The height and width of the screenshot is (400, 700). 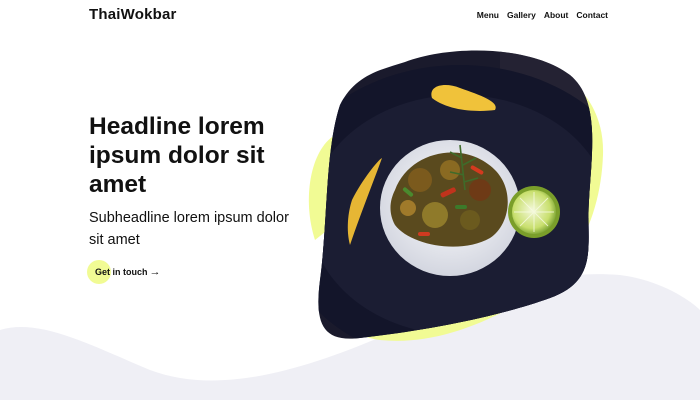 I want to click on nav-link-about: About, so click(x=556, y=15).